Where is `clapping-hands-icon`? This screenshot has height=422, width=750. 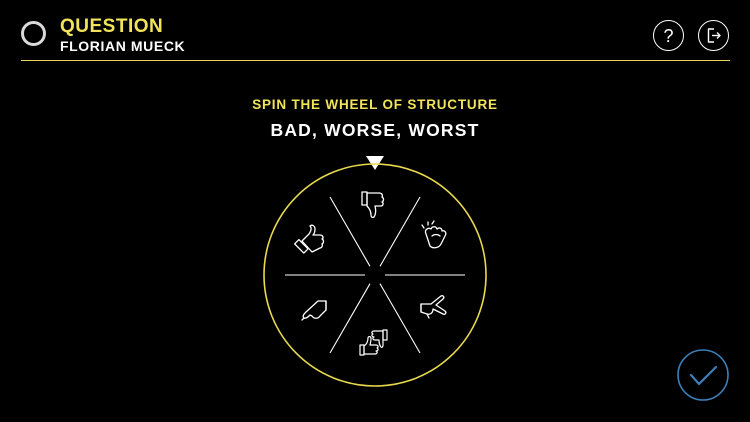 clapping-hands-icon is located at coordinates (434, 234).